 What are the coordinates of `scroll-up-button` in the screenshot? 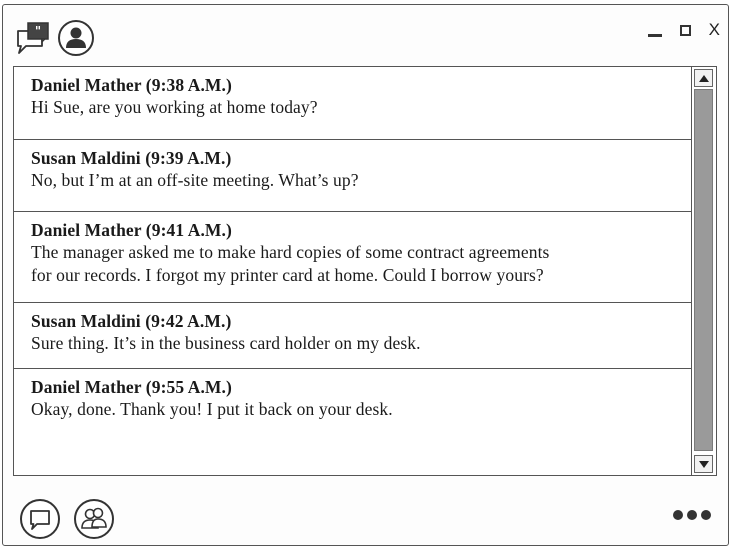 It's located at (703, 78).